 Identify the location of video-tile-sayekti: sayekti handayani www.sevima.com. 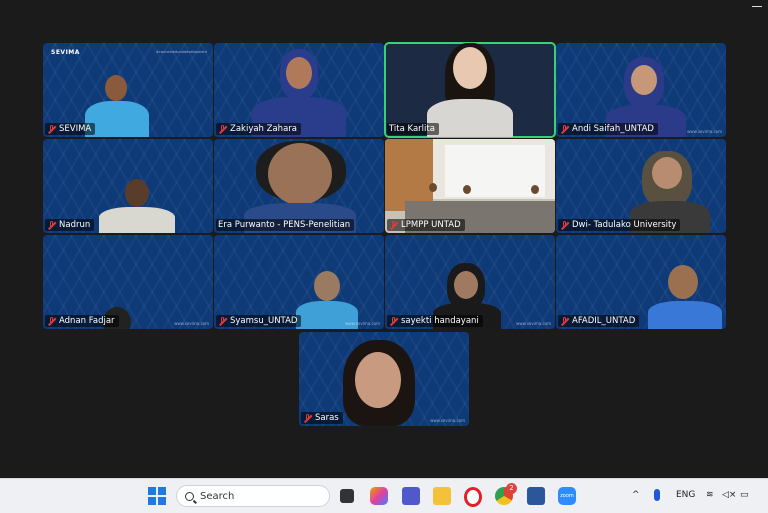
(470, 282).